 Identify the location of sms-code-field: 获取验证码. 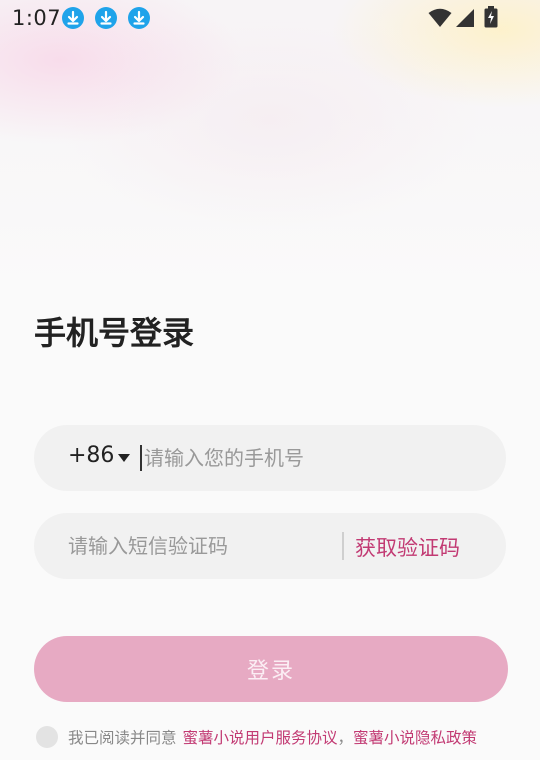
(270, 546).